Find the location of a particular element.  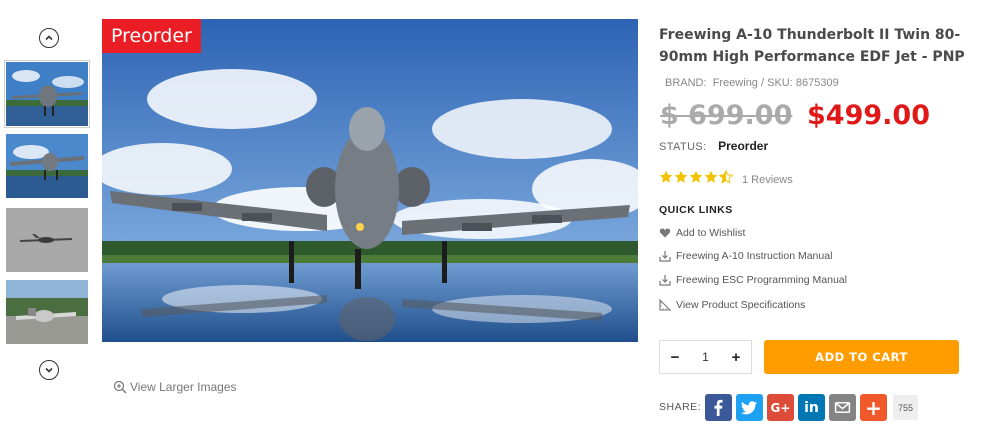

star-half-icon is located at coordinates (726, 177).